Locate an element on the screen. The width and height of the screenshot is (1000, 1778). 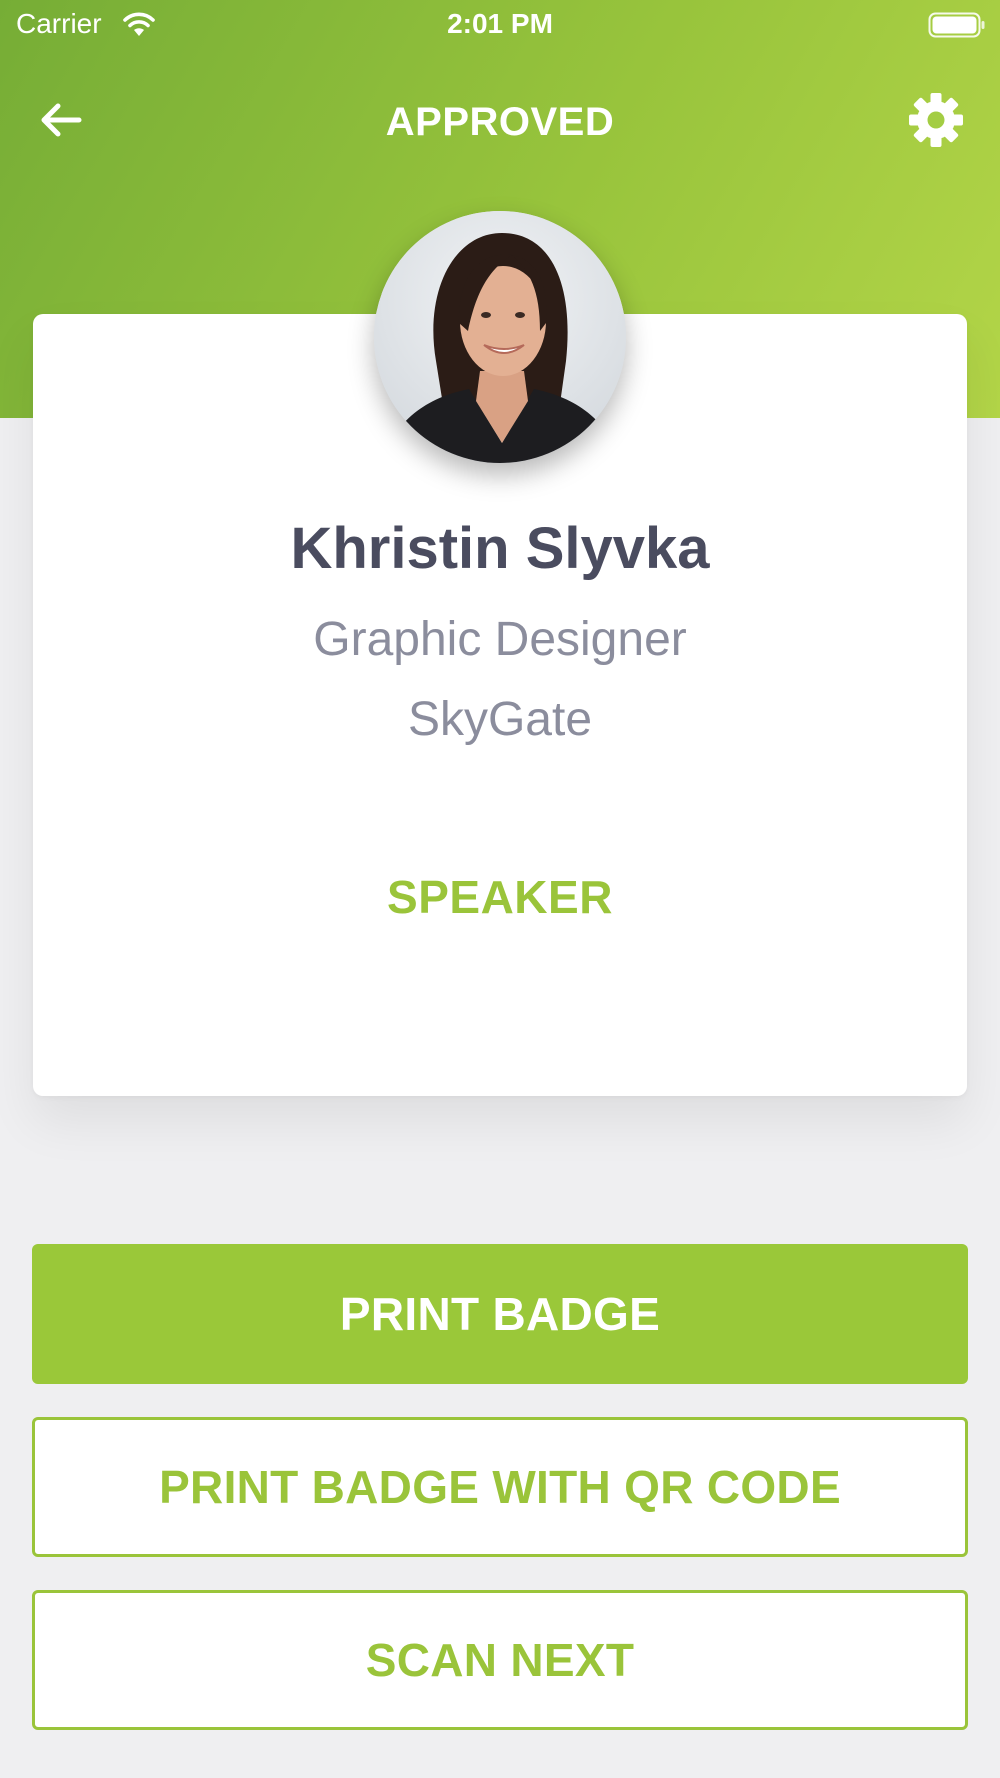
page-title: APPROVED is located at coordinates (500, 122).